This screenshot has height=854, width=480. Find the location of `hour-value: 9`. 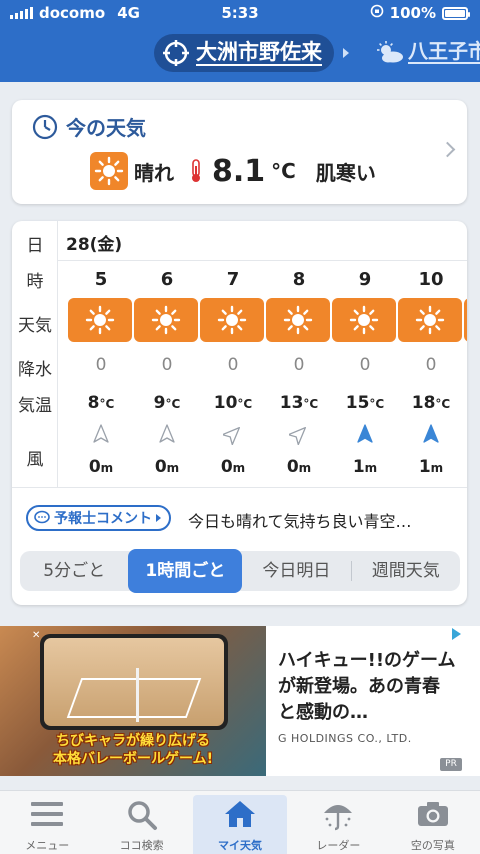

hour-value: 9 is located at coordinates (365, 279).